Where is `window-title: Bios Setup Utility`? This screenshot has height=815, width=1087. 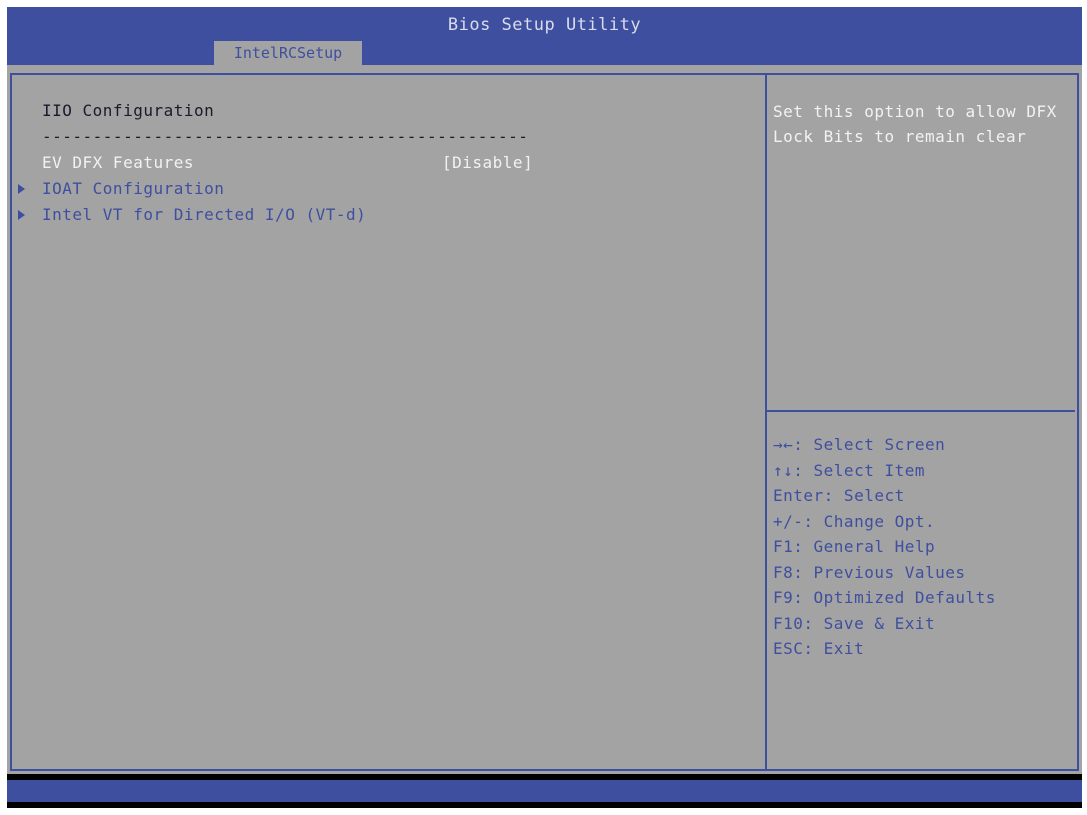 window-title: Bios Setup Utility is located at coordinates (544, 25).